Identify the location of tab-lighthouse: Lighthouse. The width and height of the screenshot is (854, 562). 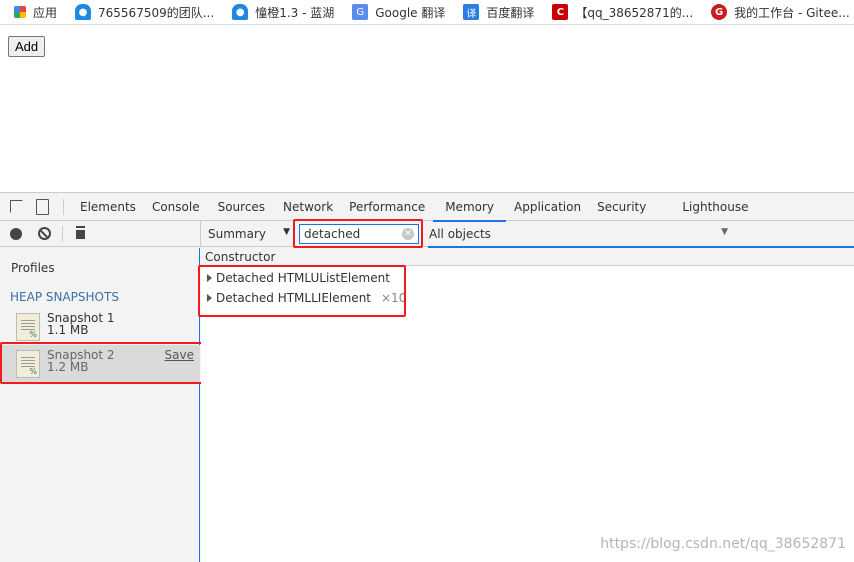
(715, 207).